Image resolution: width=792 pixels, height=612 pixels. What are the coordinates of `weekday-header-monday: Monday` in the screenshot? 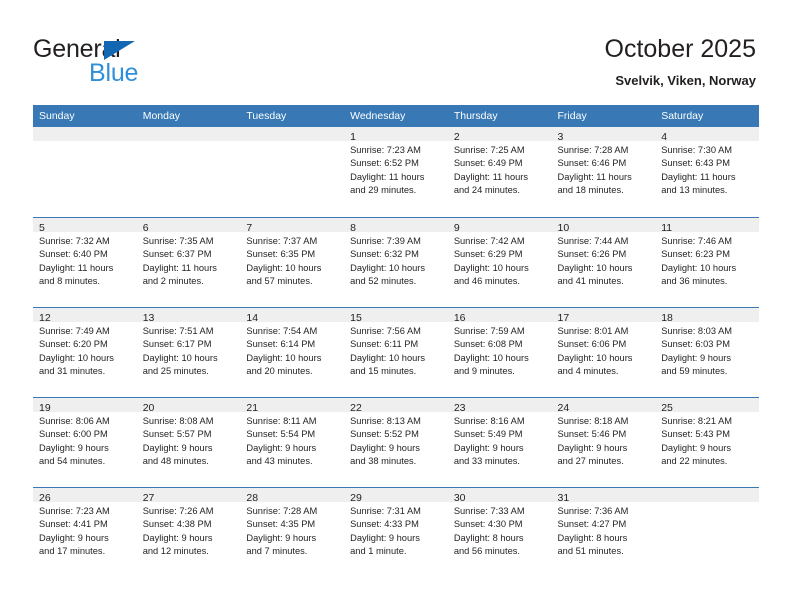 It's located at (161, 116).